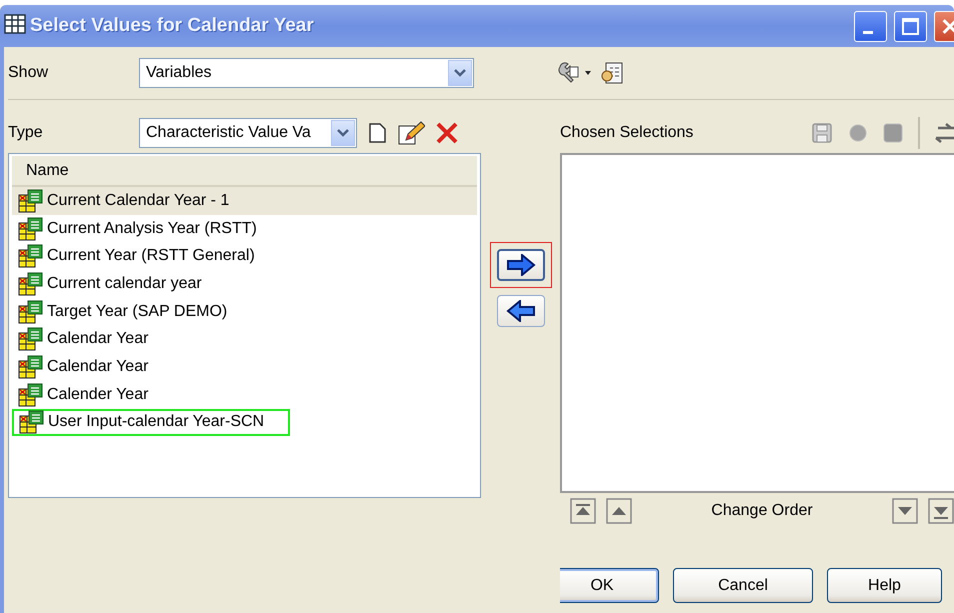 Image resolution: width=954 pixels, height=613 pixels. What do you see at coordinates (619, 511) in the screenshot?
I see `move-up-icon` at bounding box center [619, 511].